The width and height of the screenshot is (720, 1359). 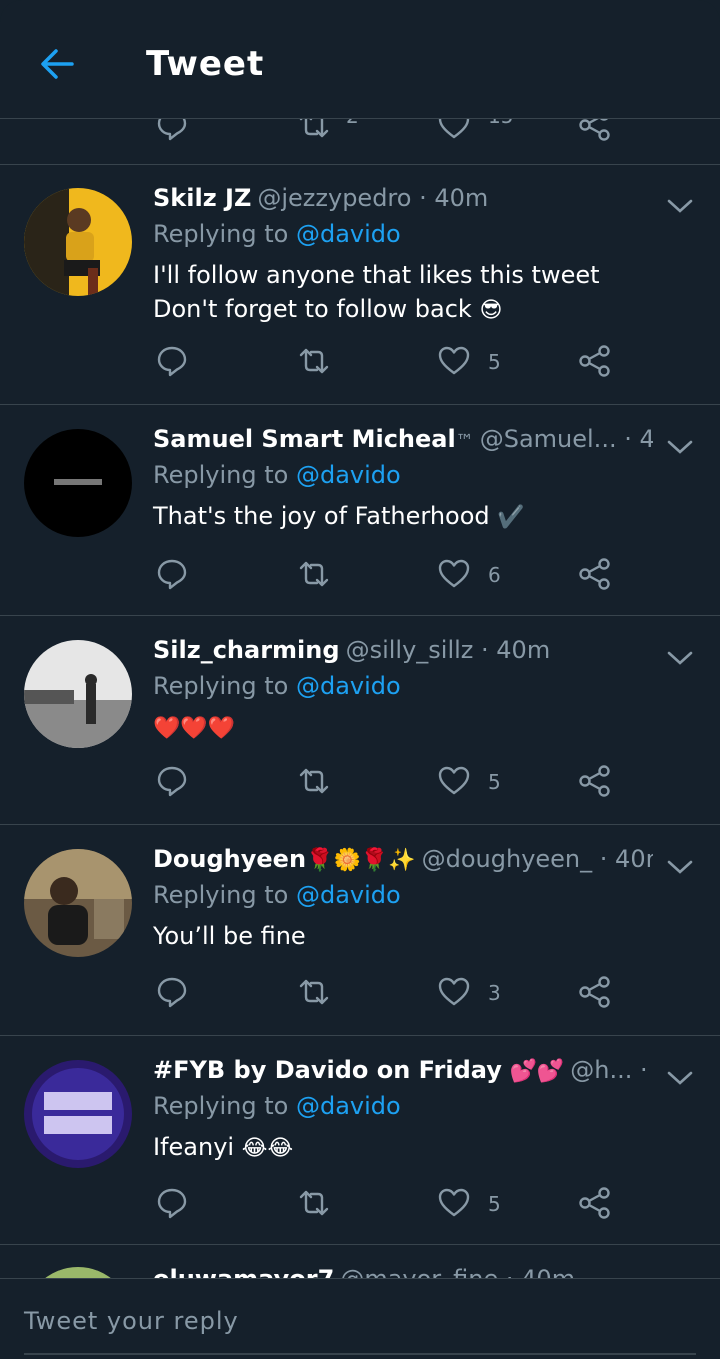 What do you see at coordinates (327, 1070) in the screenshot?
I see `author-name: #FYB by Davido on Friday` at bounding box center [327, 1070].